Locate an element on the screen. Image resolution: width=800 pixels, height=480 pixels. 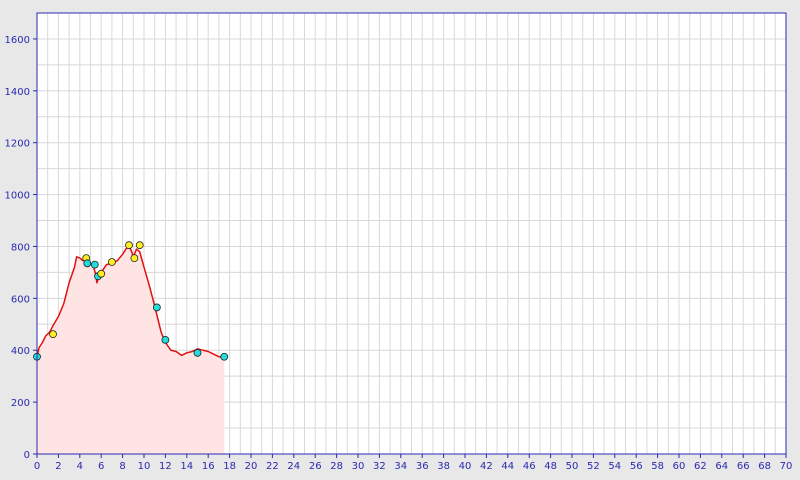
x-tick-label: 48 is located at coordinates (550, 466).